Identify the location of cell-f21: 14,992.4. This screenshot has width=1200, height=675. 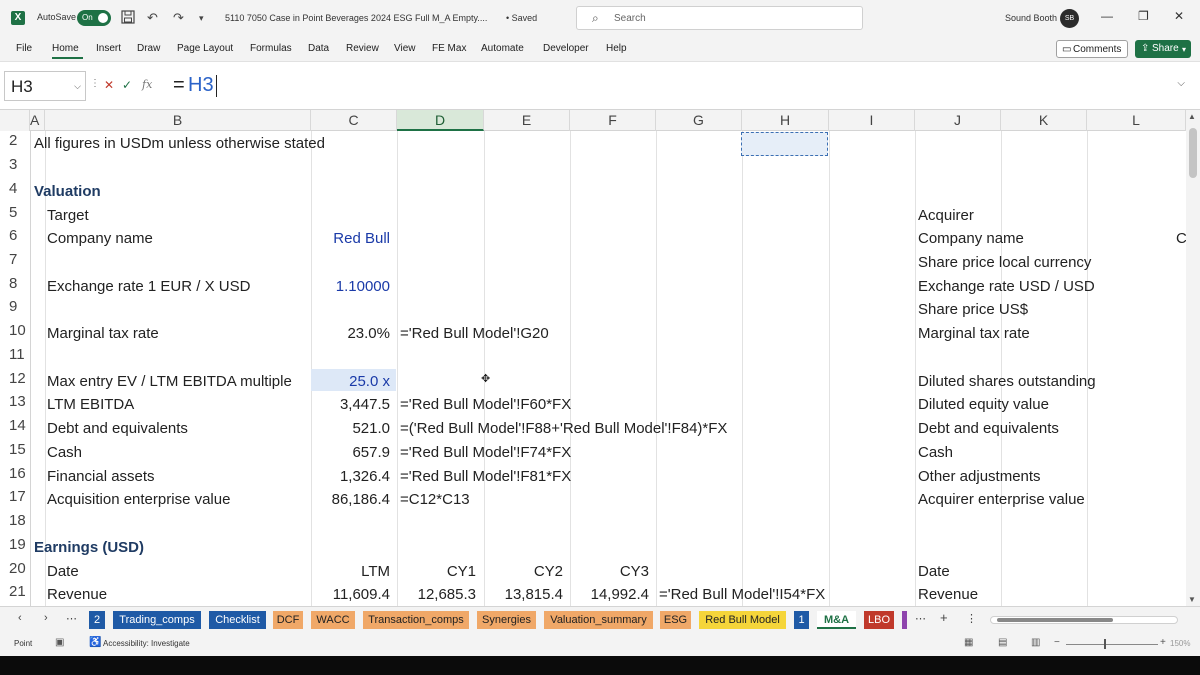
(609, 594).